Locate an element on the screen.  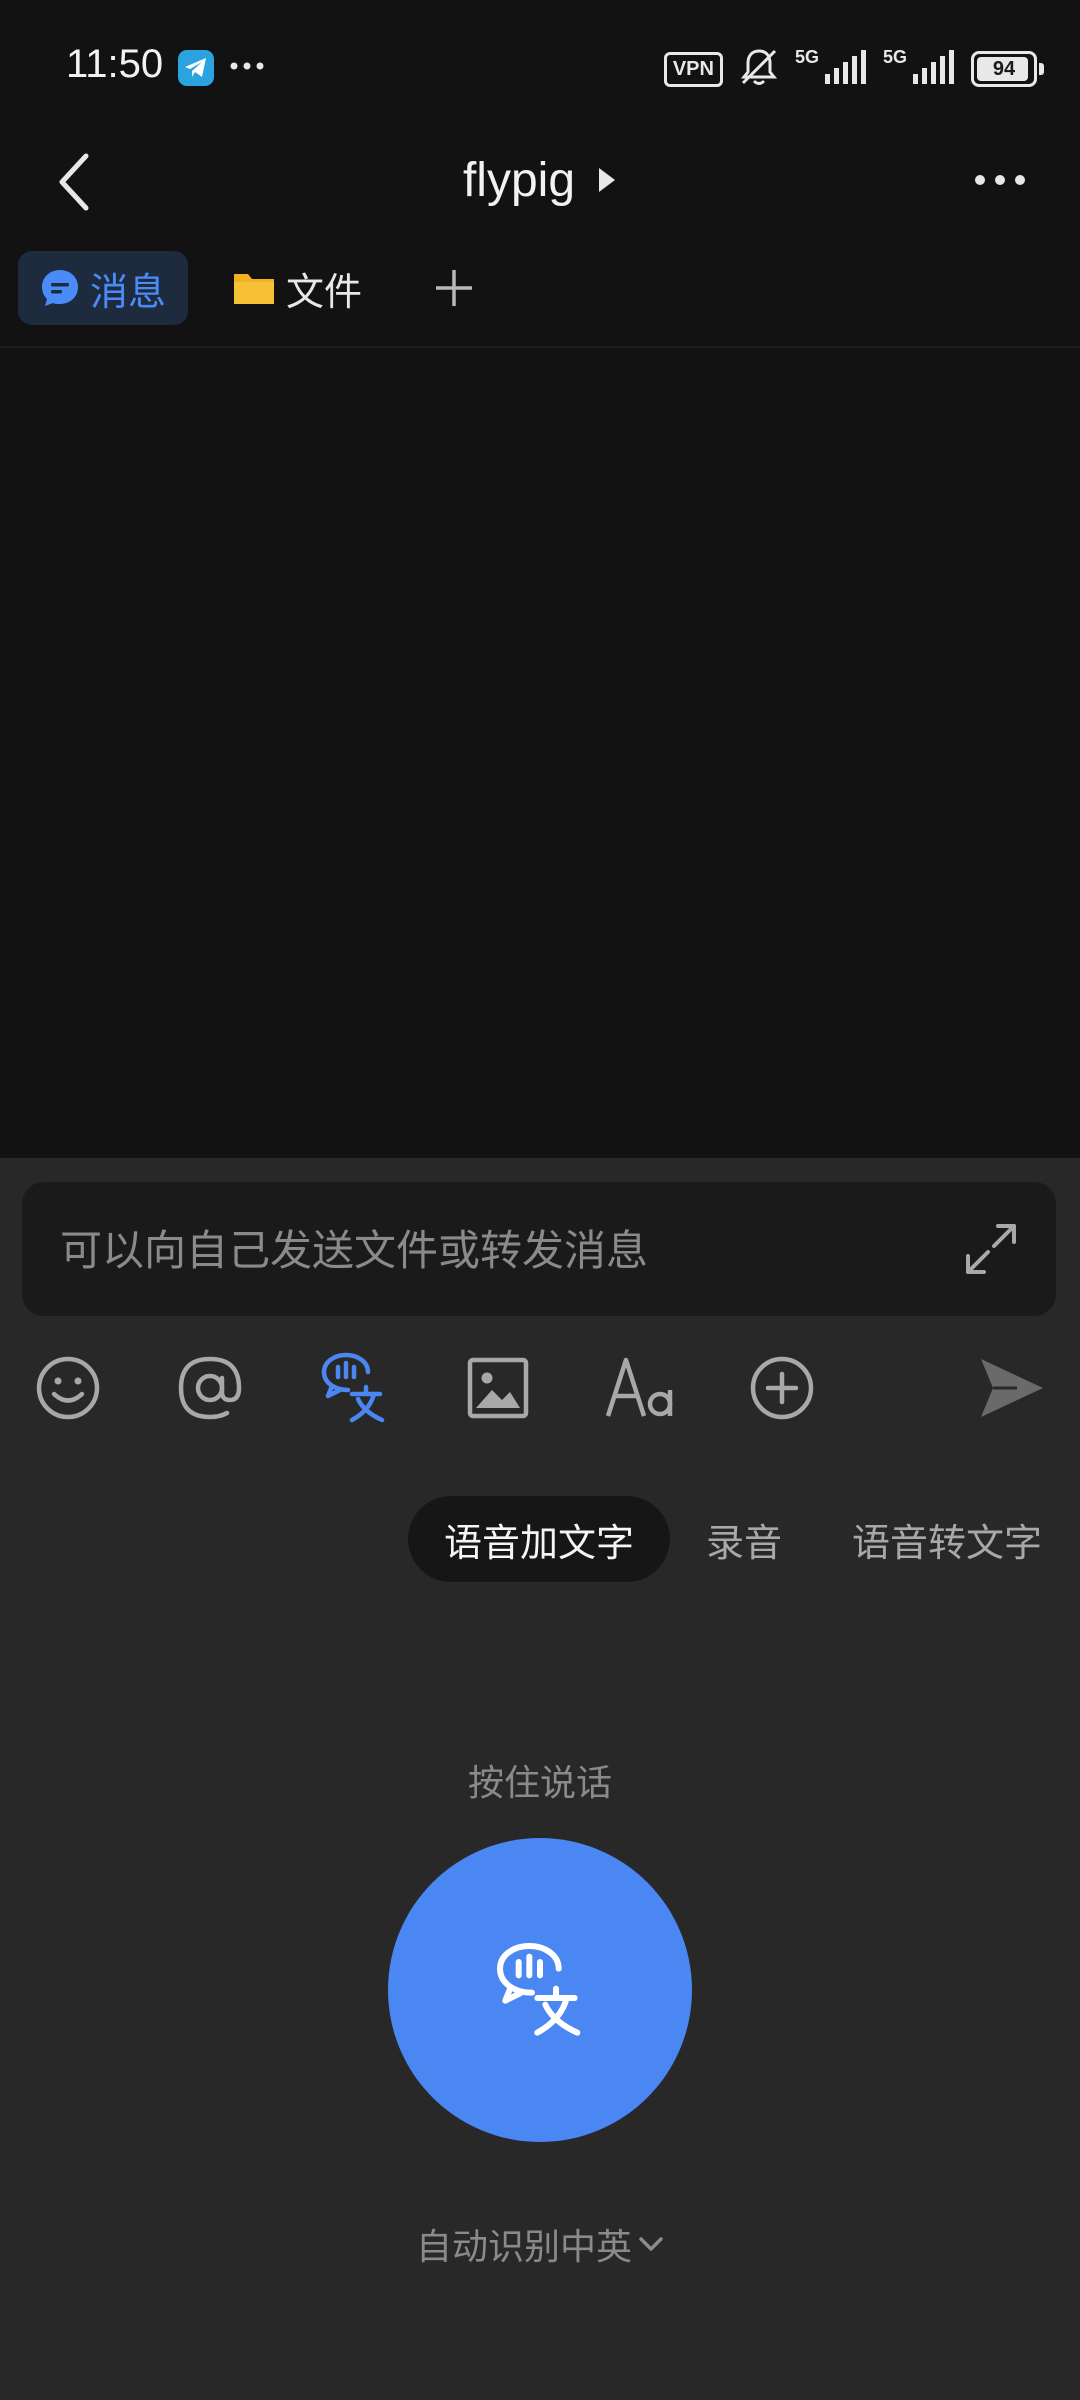
more-actions-button is located at coordinates (782, 1388).